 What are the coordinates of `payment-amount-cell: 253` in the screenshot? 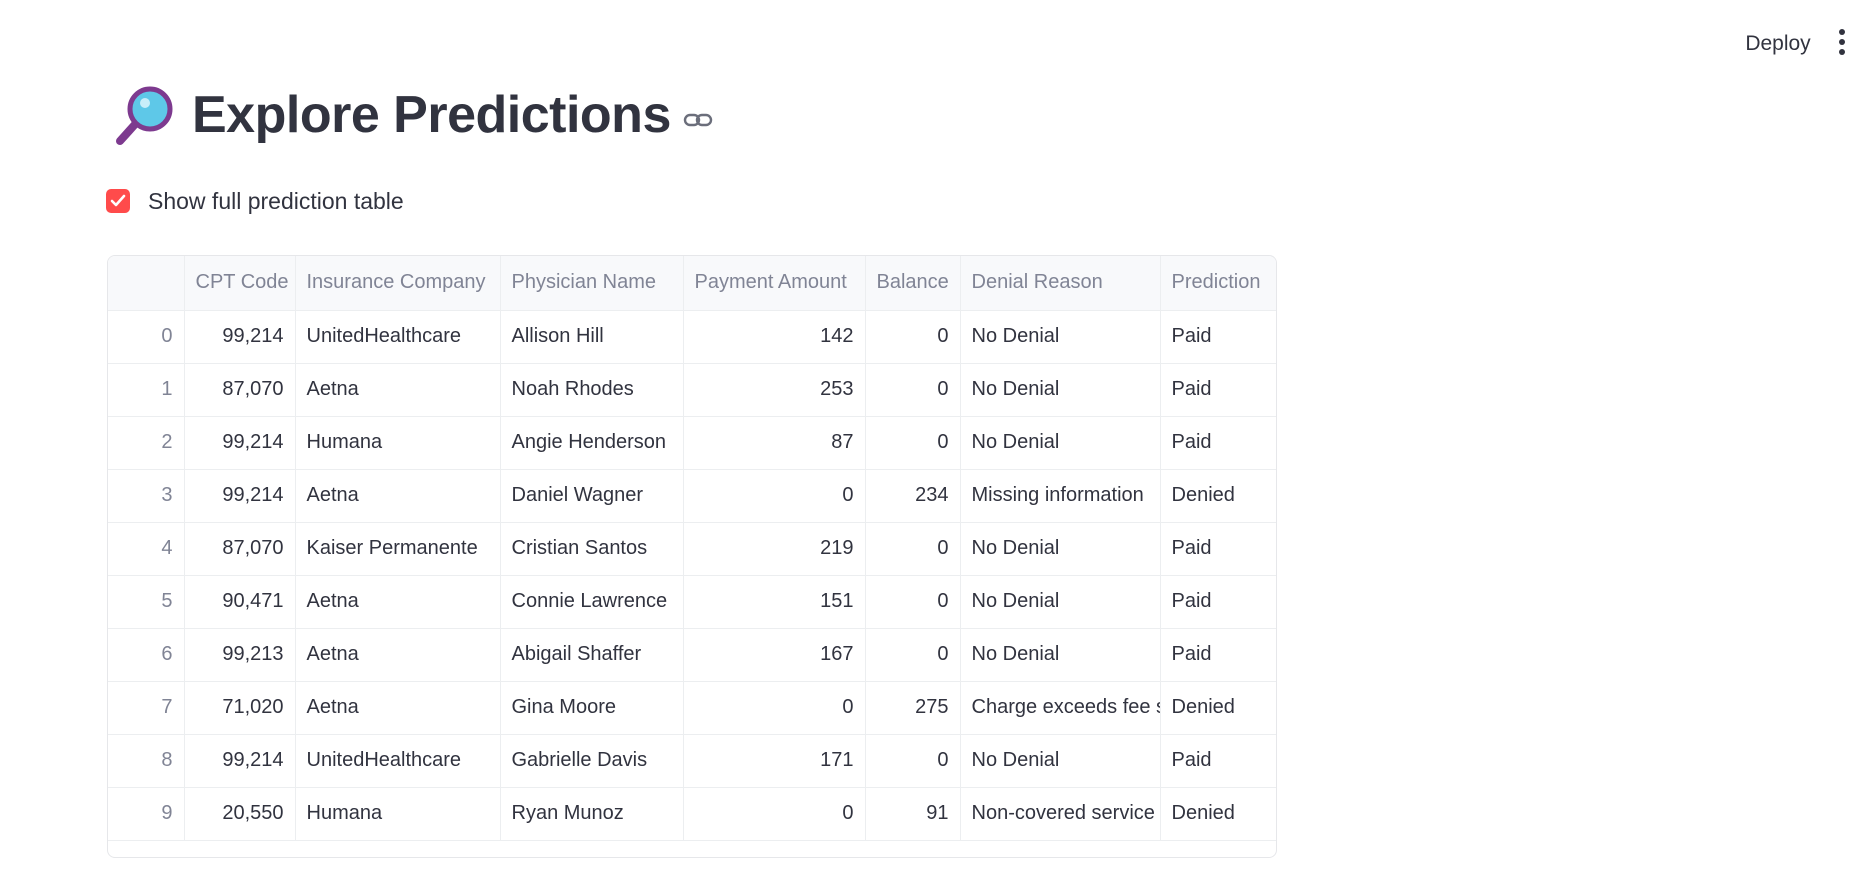 It's located at (774, 390).